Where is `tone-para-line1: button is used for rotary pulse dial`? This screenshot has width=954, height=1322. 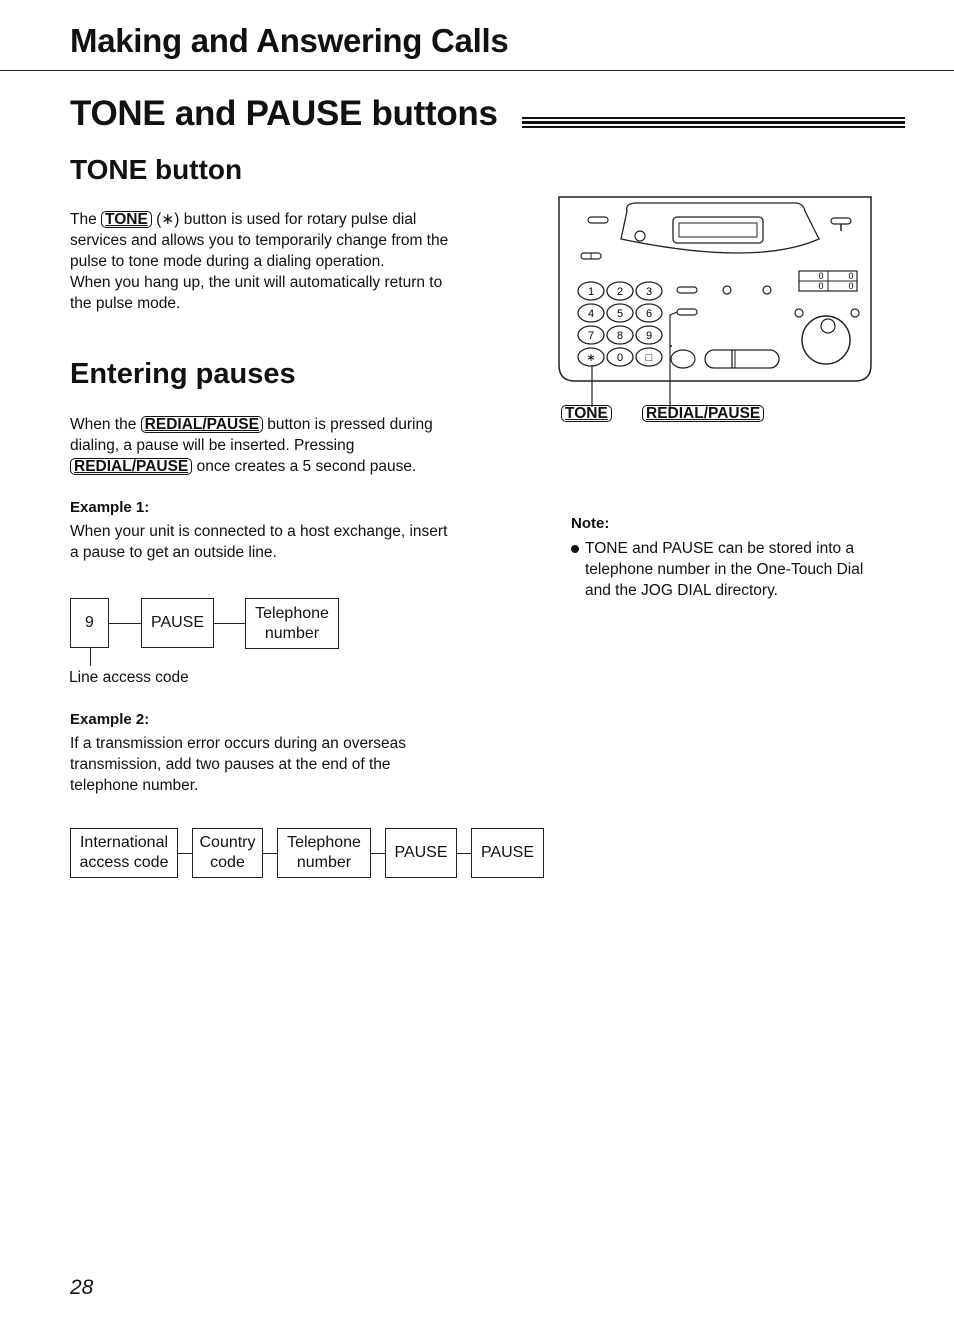 tone-para-line1: button is used for rotary pulse dial is located at coordinates (300, 219).